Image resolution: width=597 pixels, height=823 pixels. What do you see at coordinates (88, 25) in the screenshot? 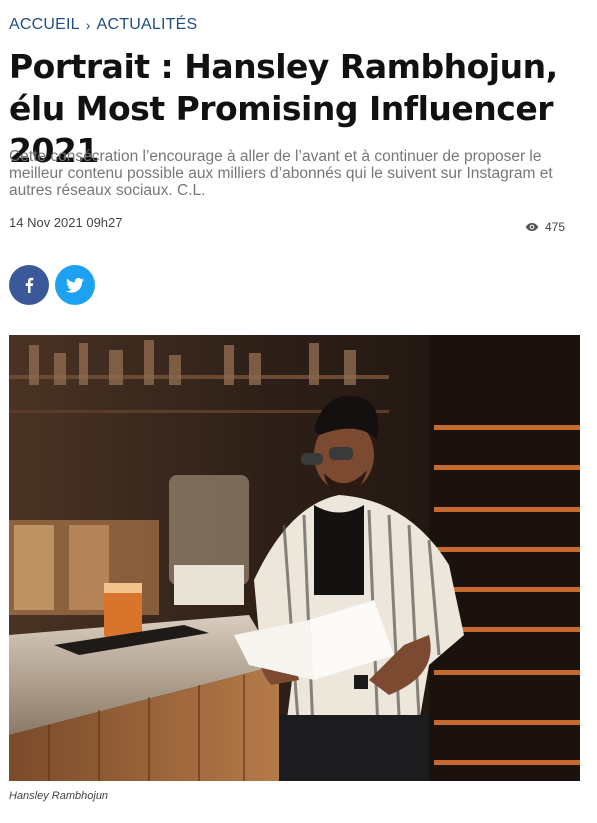
I see `chevron-right-icon: ›` at bounding box center [88, 25].